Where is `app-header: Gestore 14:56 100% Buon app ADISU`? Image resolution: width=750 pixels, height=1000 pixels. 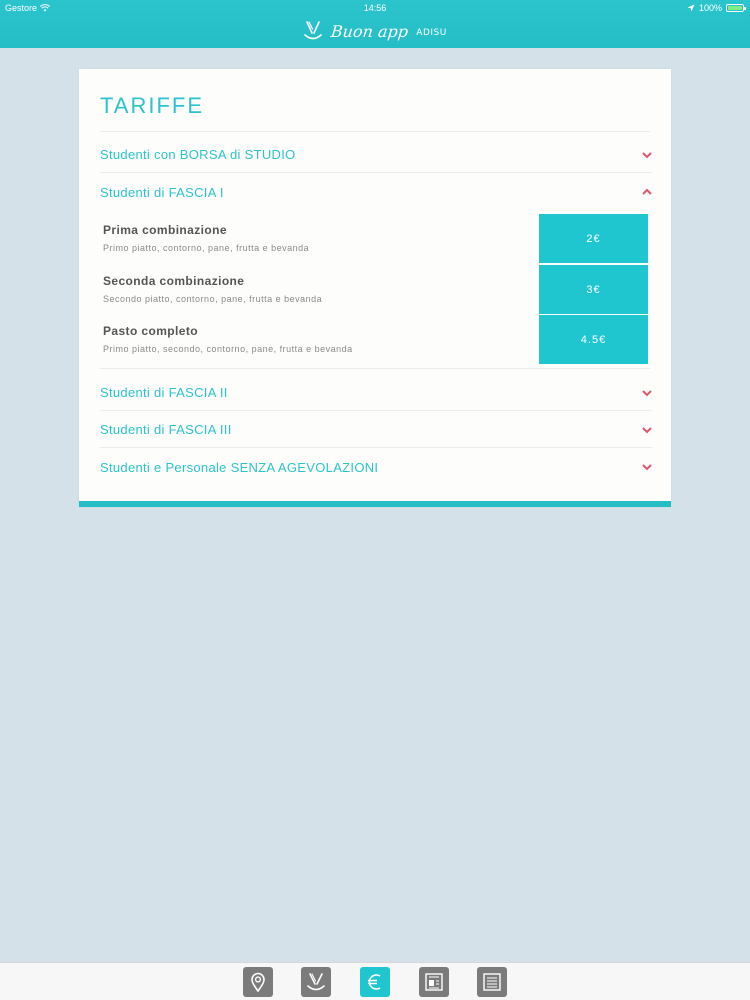 app-header: Gestore 14:56 100% Buon app ADISU is located at coordinates (375, 24).